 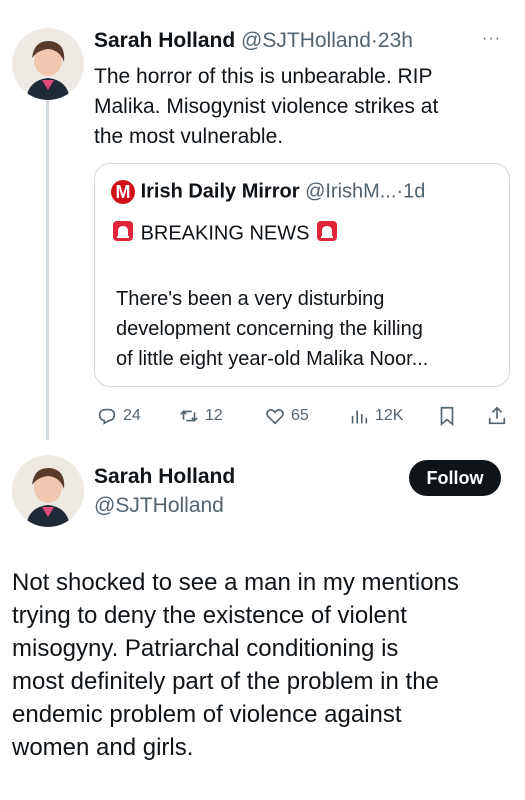 What do you see at coordinates (263, 76) in the screenshot?
I see `tweet-text-line: The horror of this is unbearable. RIP` at bounding box center [263, 76].